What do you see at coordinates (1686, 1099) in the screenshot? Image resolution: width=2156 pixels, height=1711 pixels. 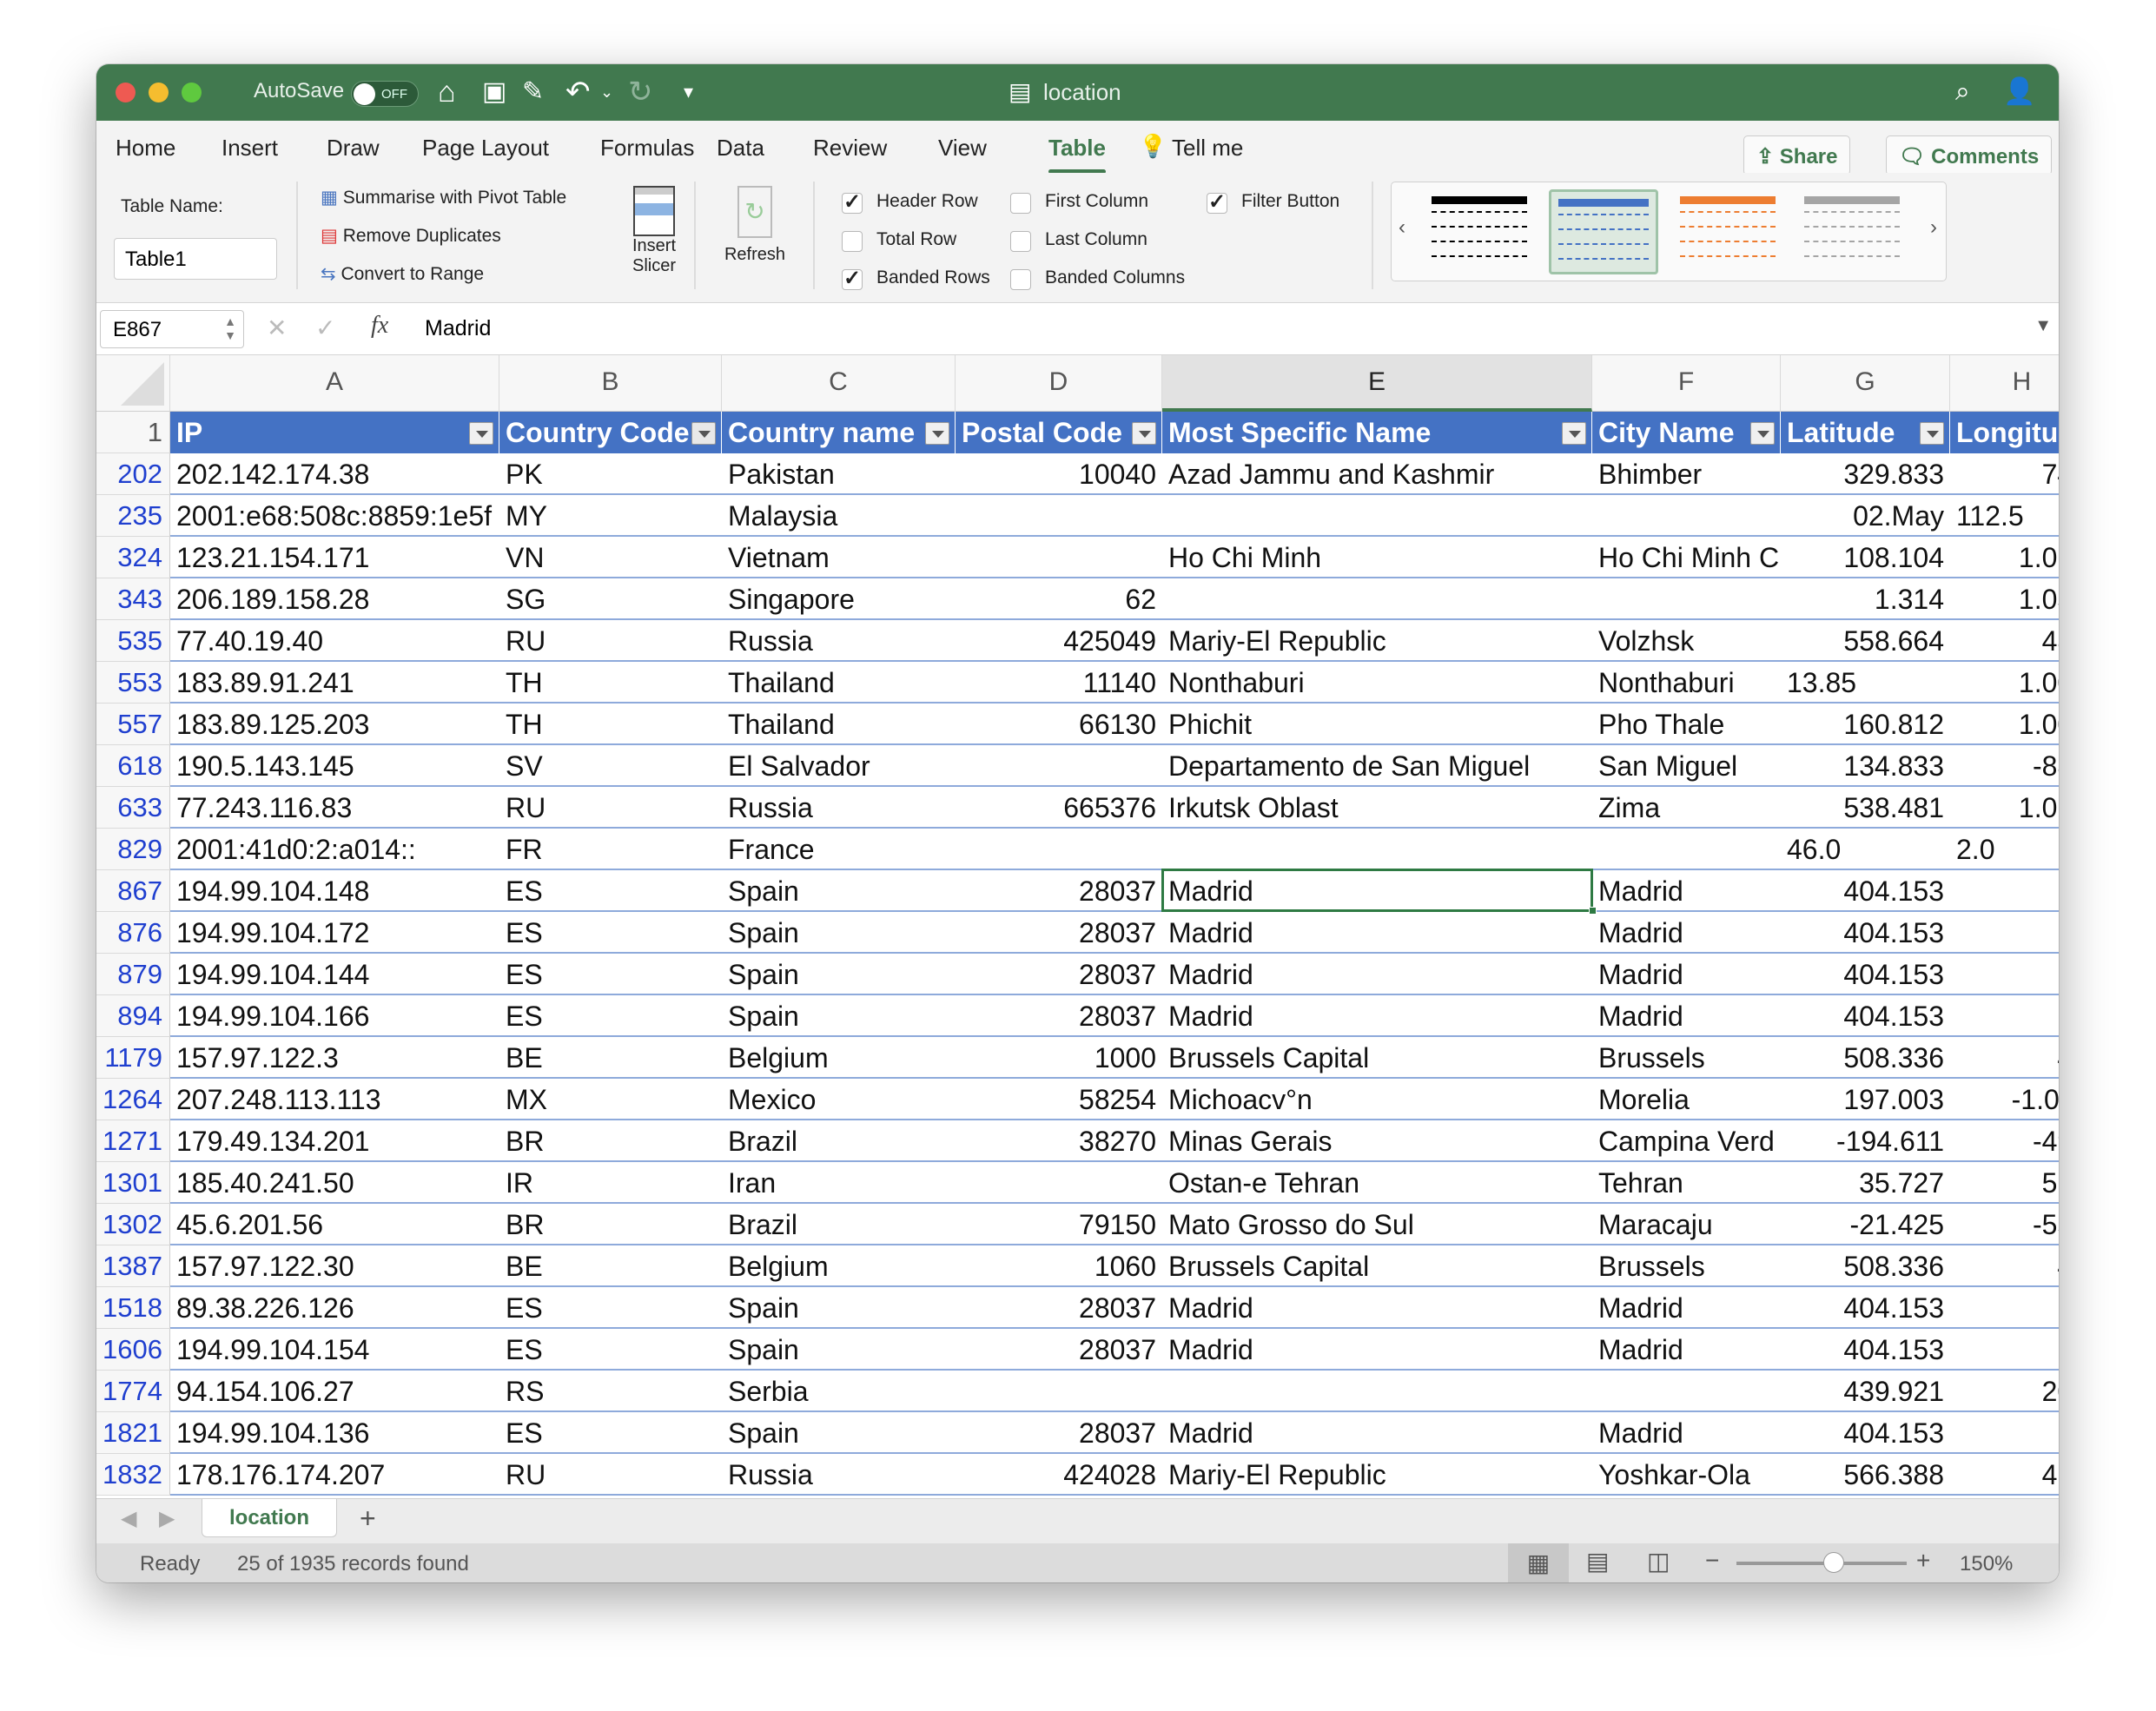 I see `cell-F: Morelia` at bounding box center [1686, 1099].